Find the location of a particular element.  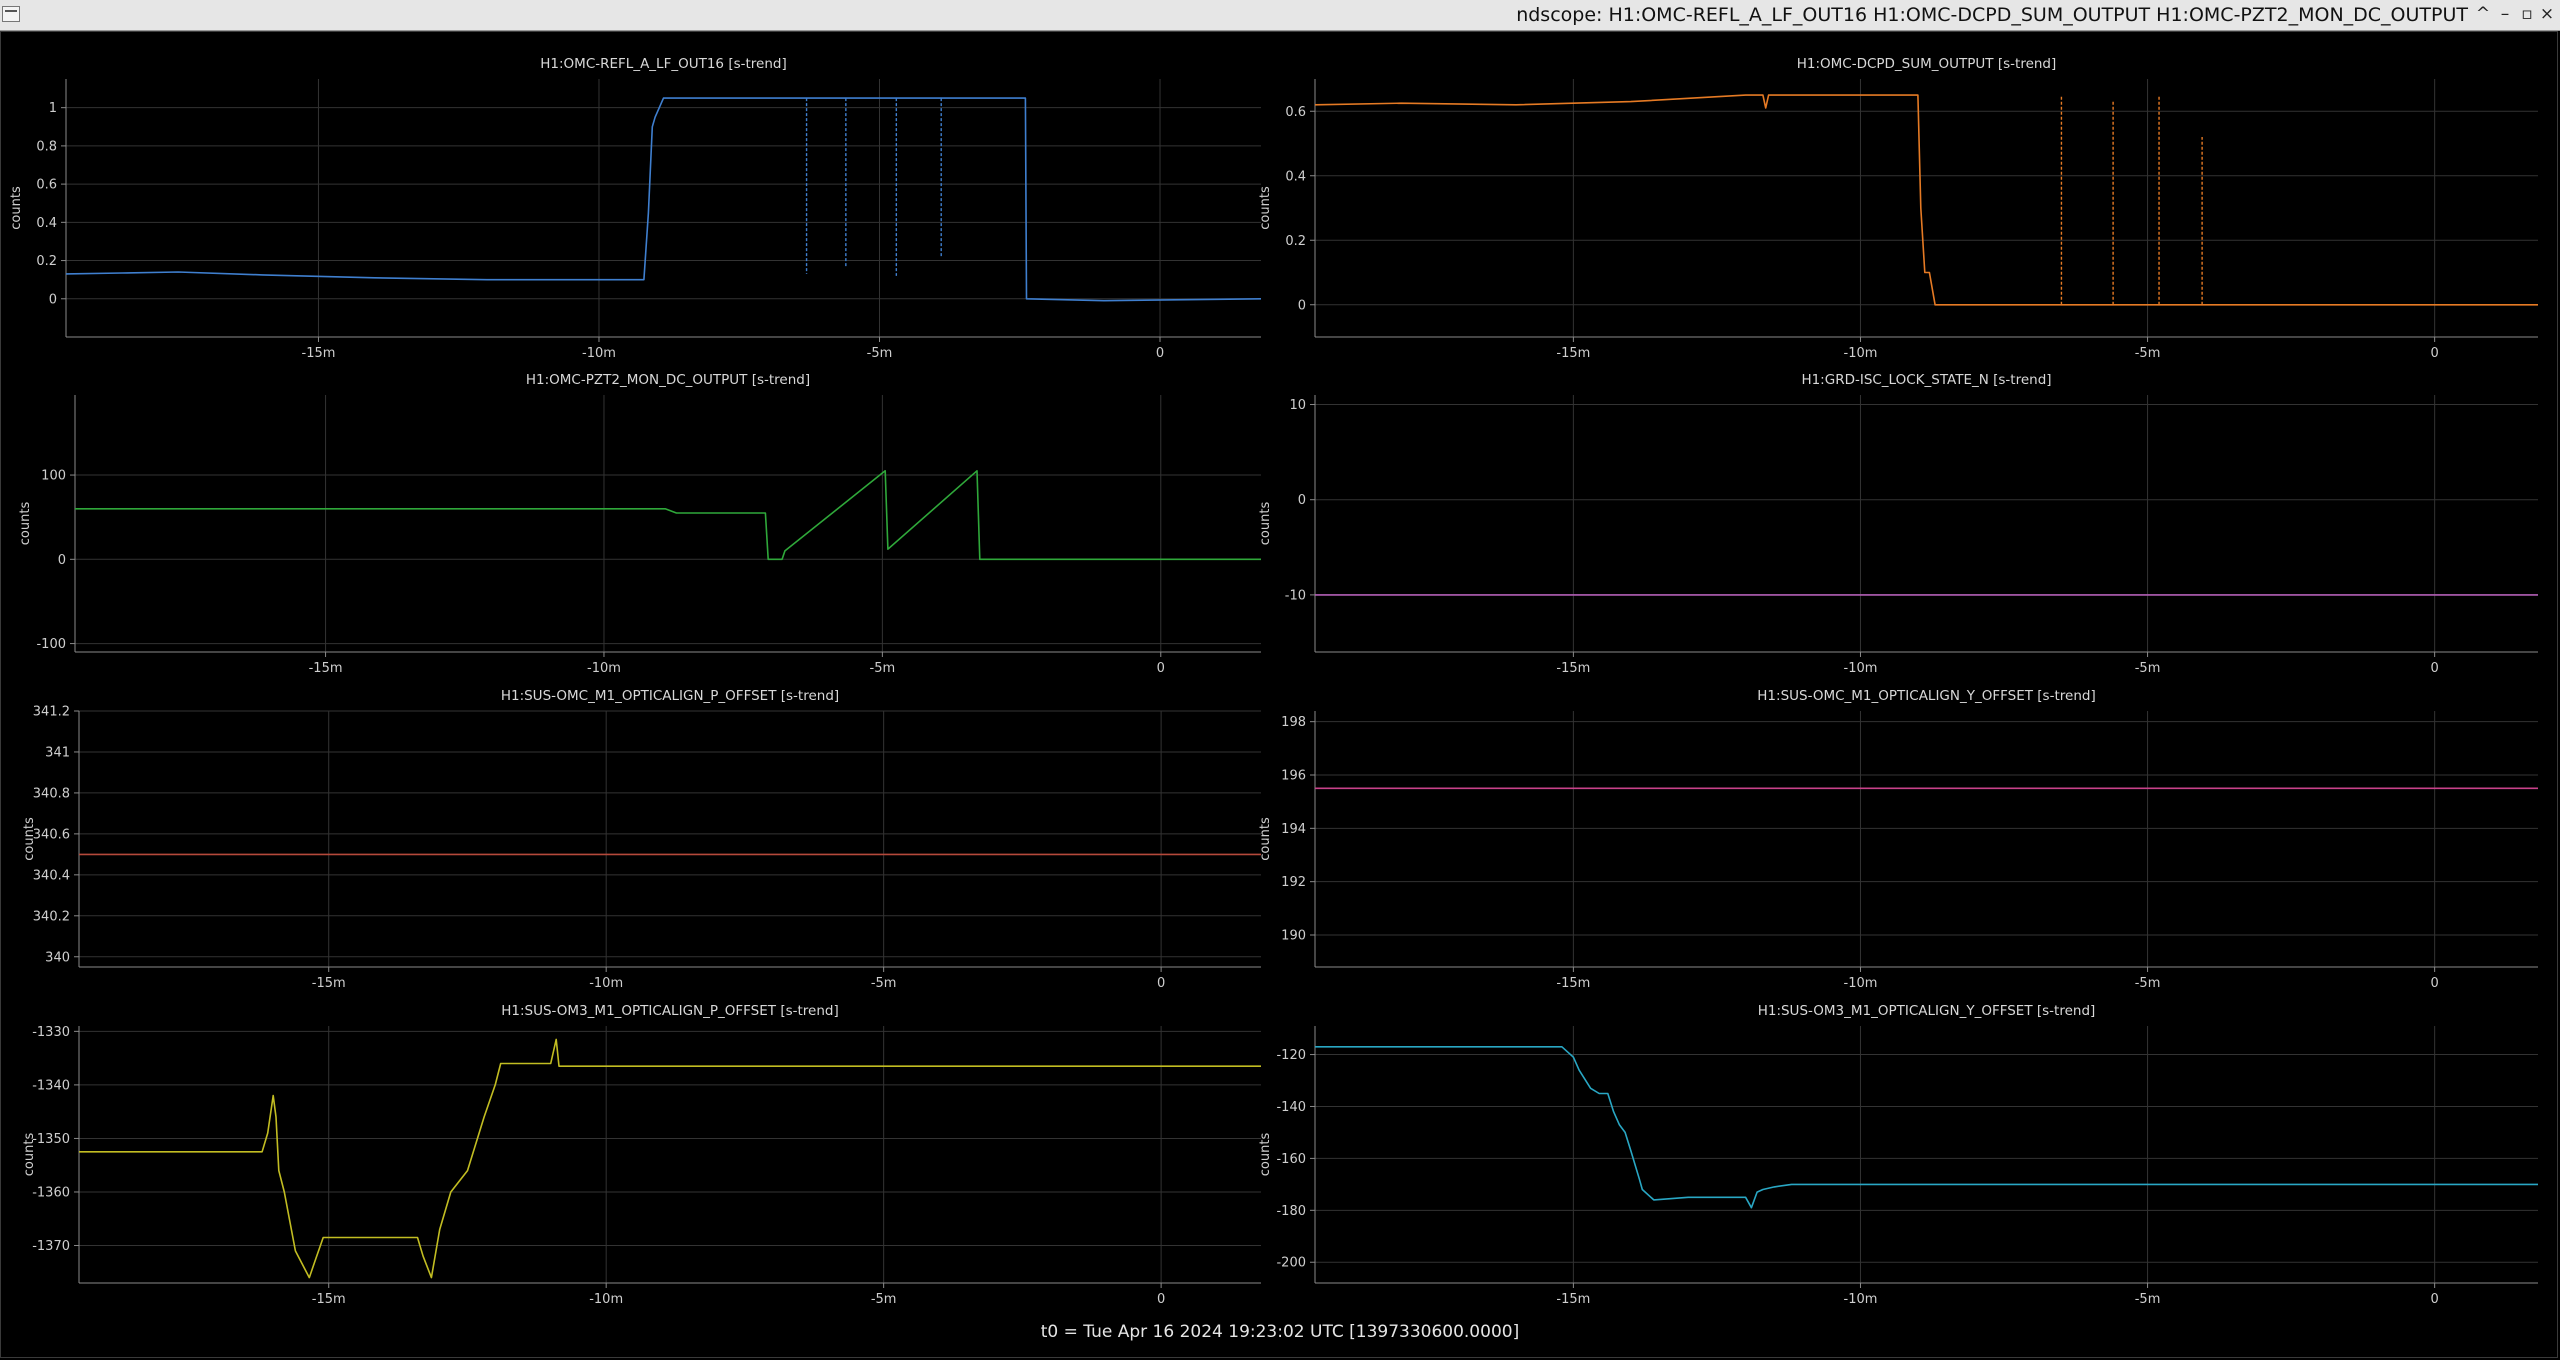

y-tick-label: 1 is located at coordinates (53, 108).